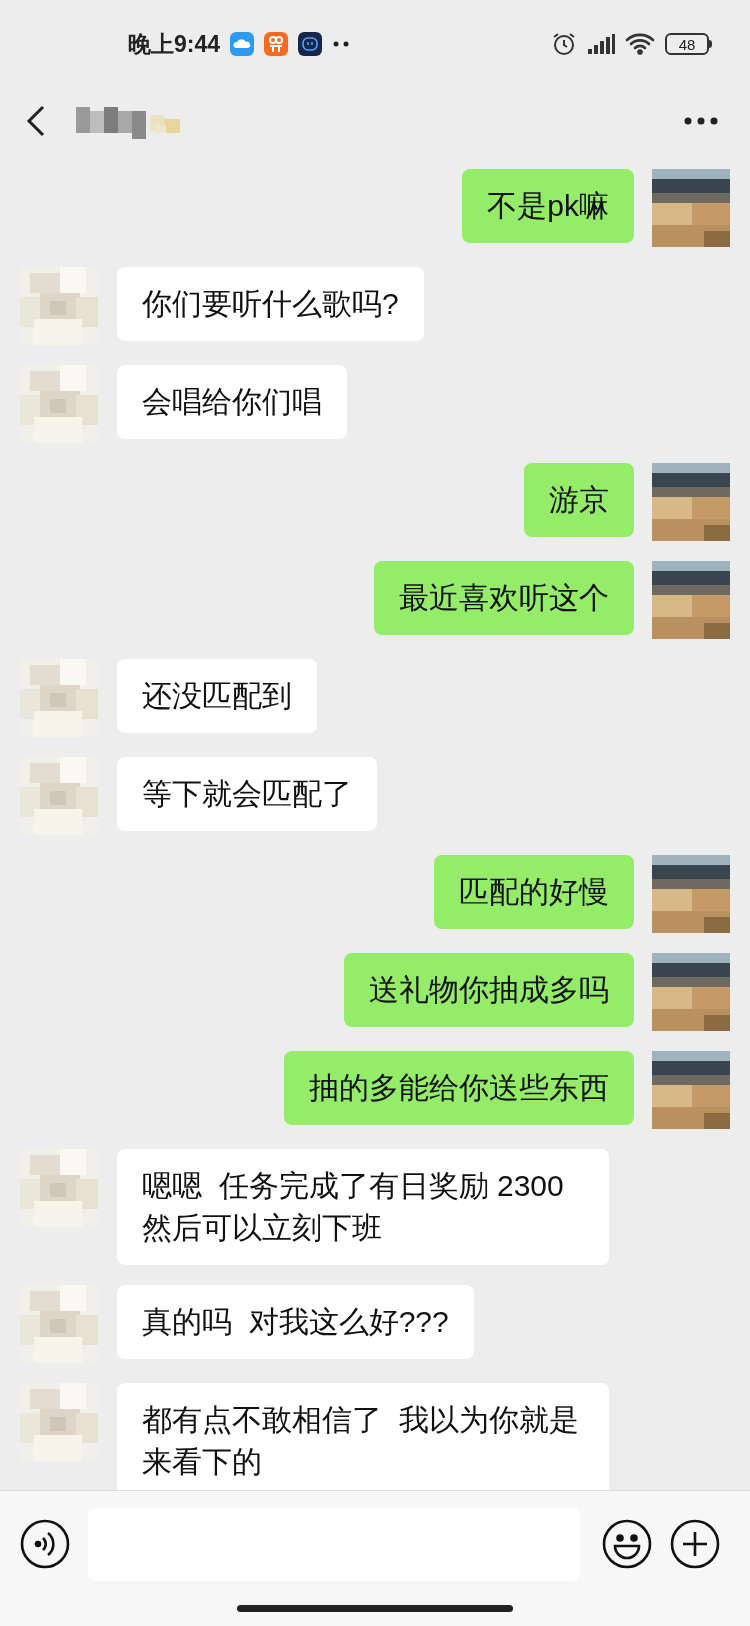 The image size is (750, 1626). I want to click on more-icon, so click(701, 121).